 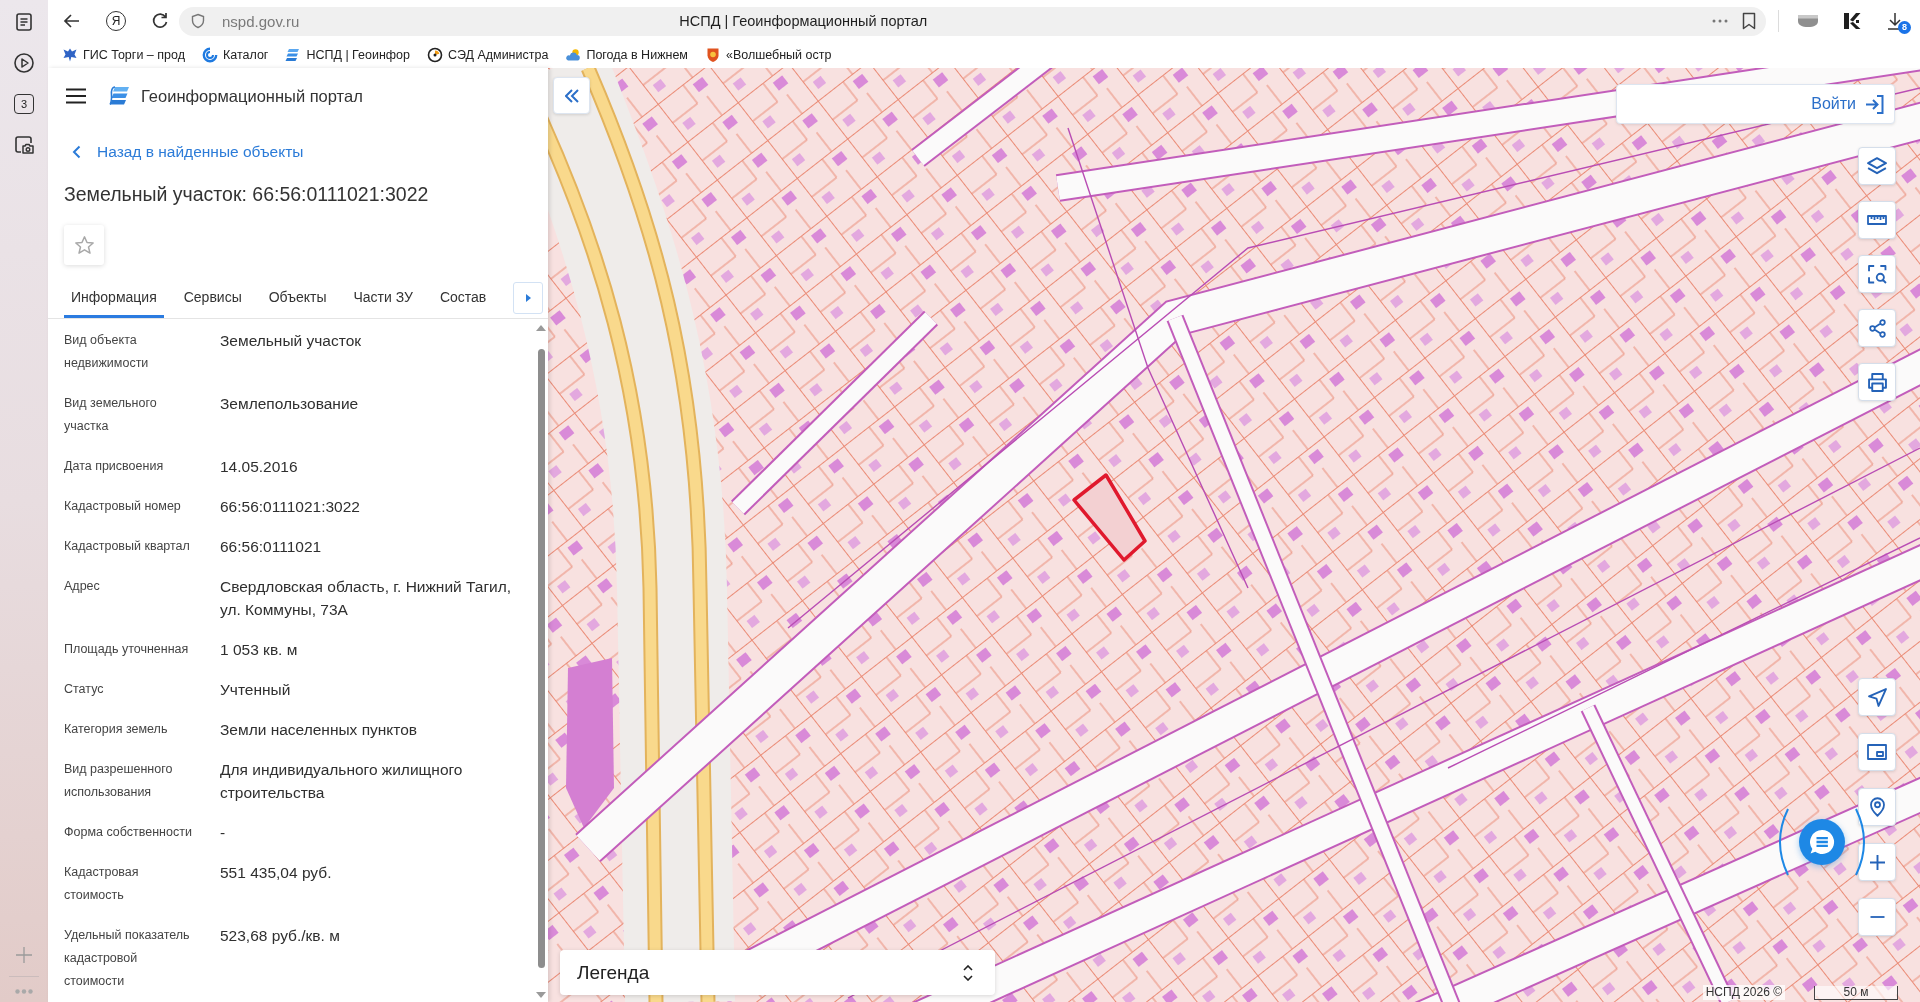 I want to click on property-value: Для индивидуального жилищного строительства, so click(x=342, y=781).